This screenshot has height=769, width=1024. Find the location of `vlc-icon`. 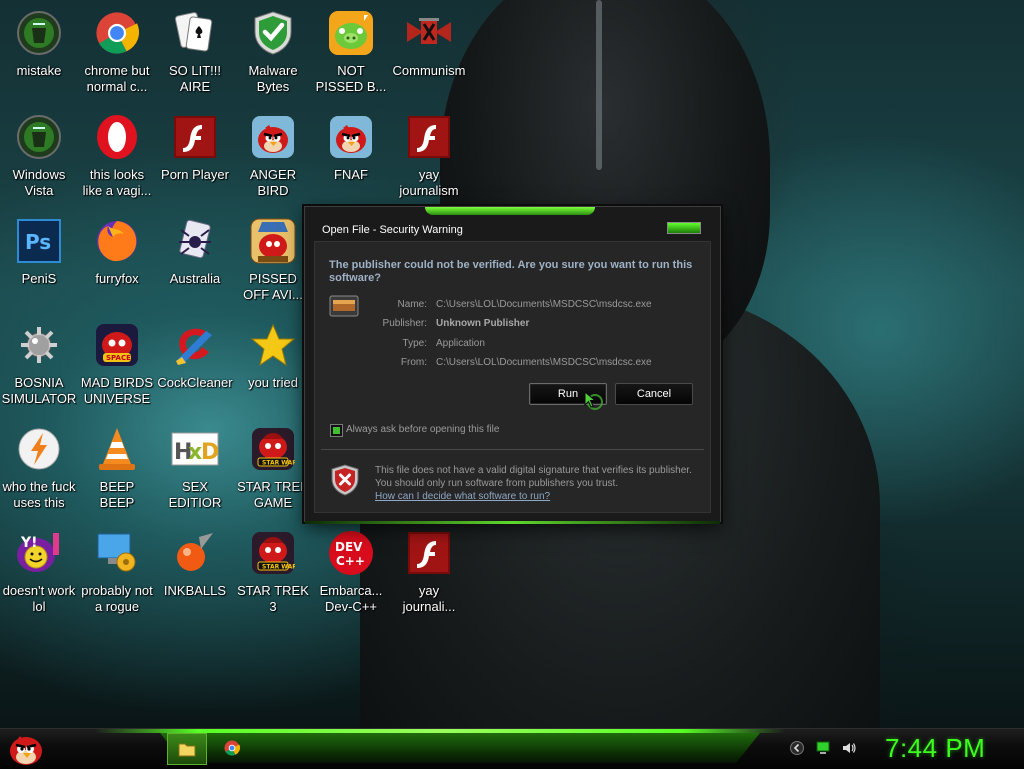

vlc-icon is located at coordinates (117, 449).